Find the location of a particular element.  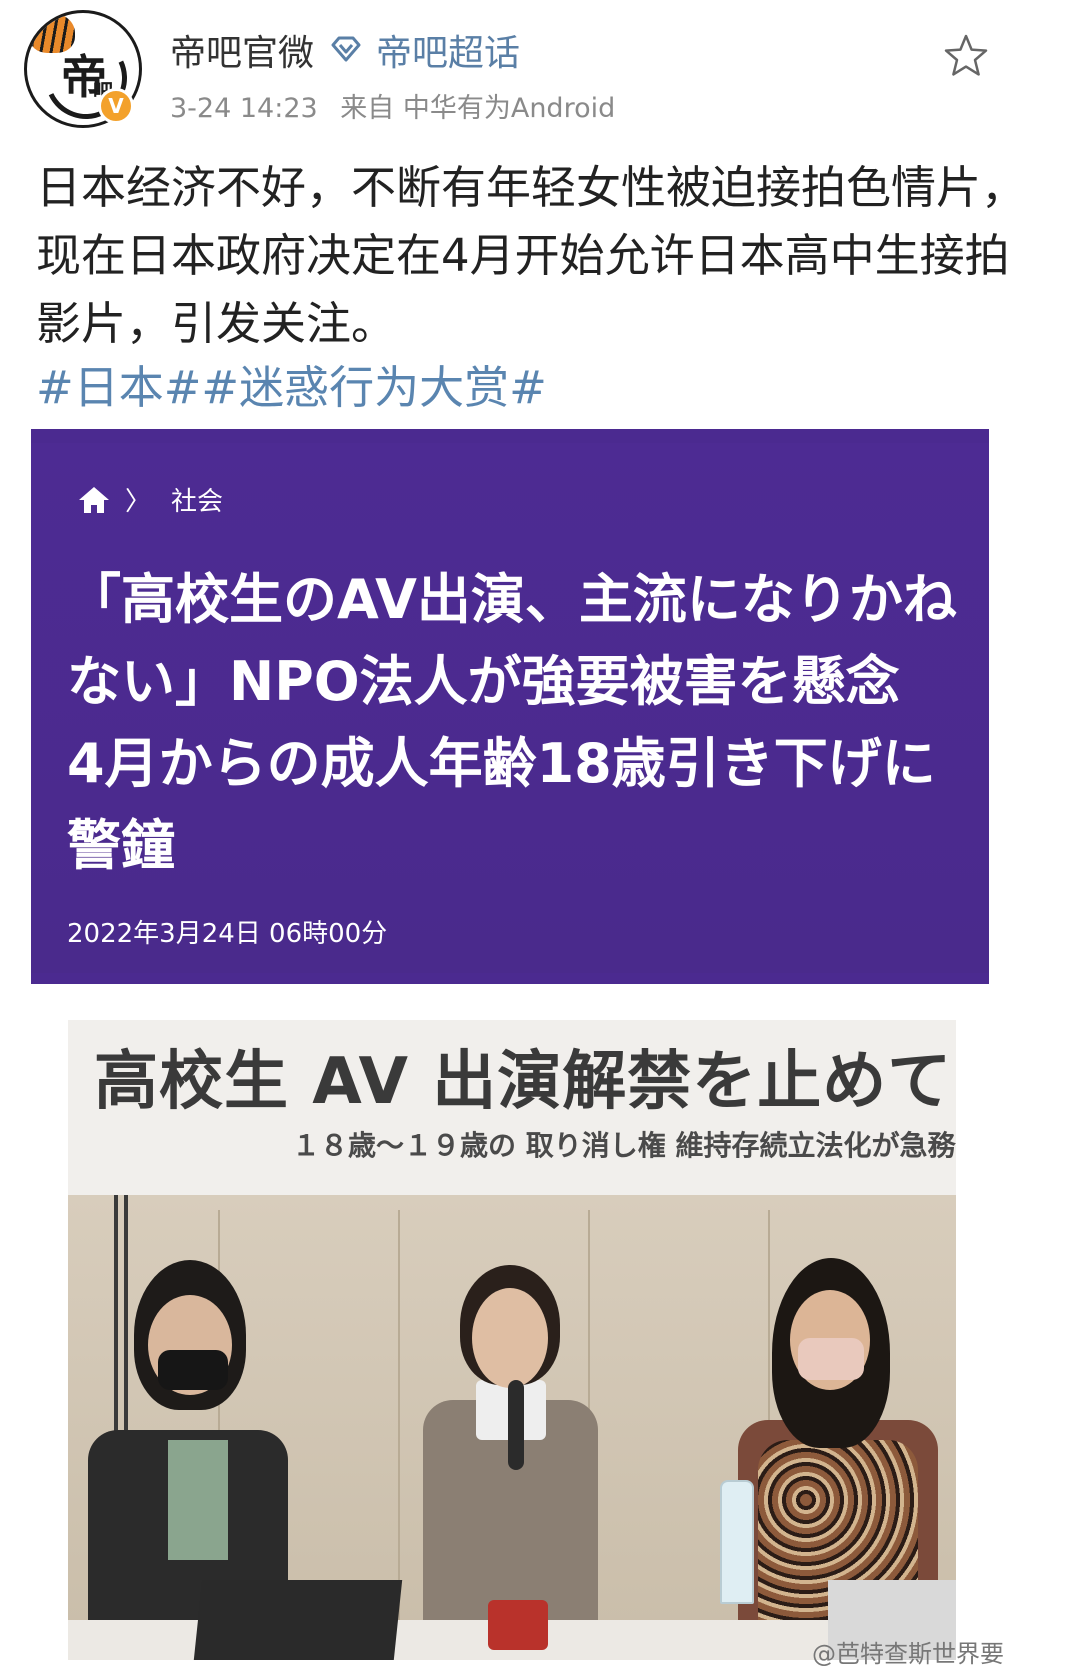

banner-subtitle: １８歳～１９歳の 取り消し権 維持存続立法化が急務 is located at coordinates (624, 1145).